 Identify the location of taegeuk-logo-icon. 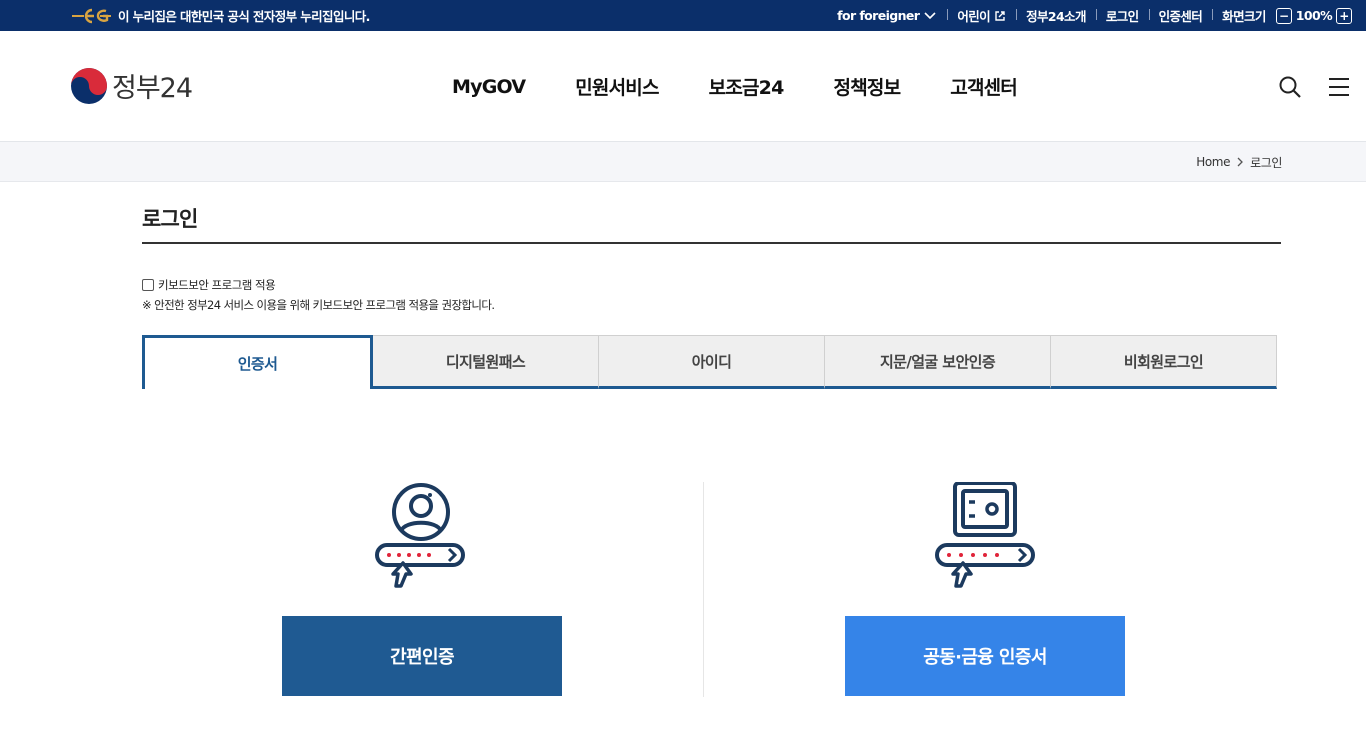
(89, 85).